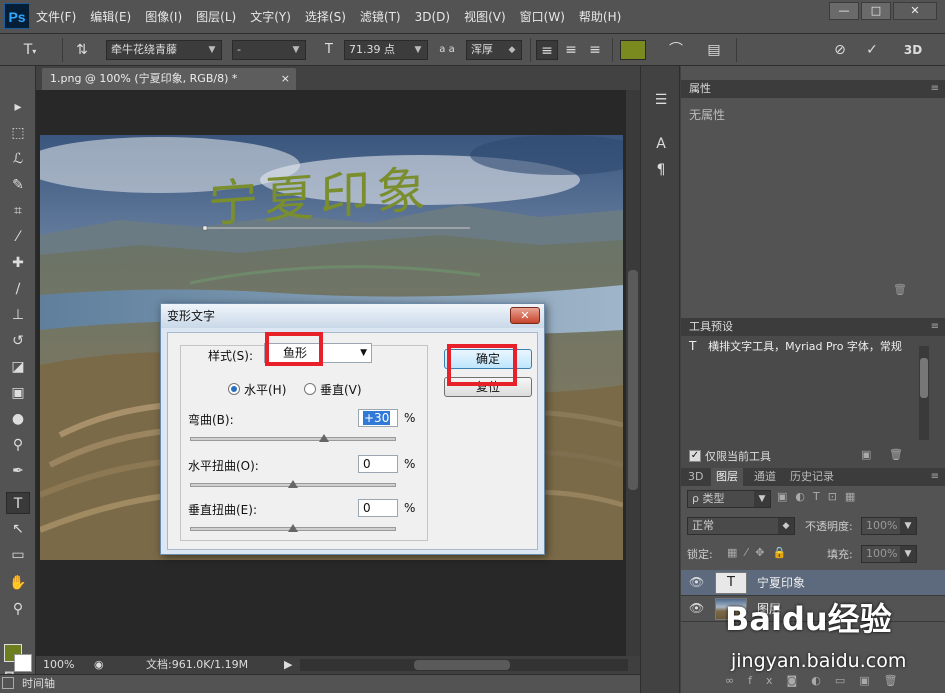 The height and width of the screenshot is (693, 945). I want to click on character-panel-icon: ▤, so click(714, 50).